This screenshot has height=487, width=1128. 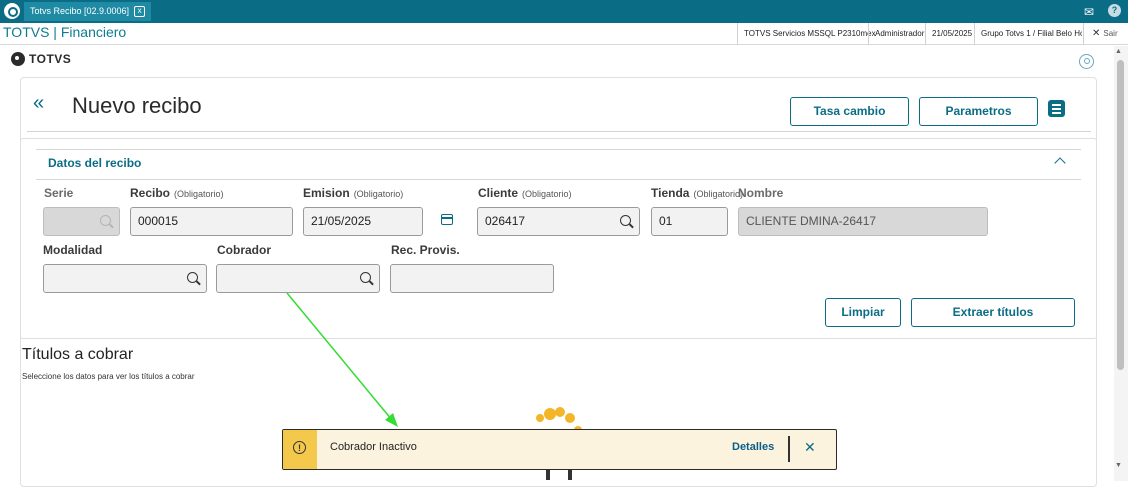 I want to click on app-name: TOTVS | Financiero, so click(x=65, y=32).